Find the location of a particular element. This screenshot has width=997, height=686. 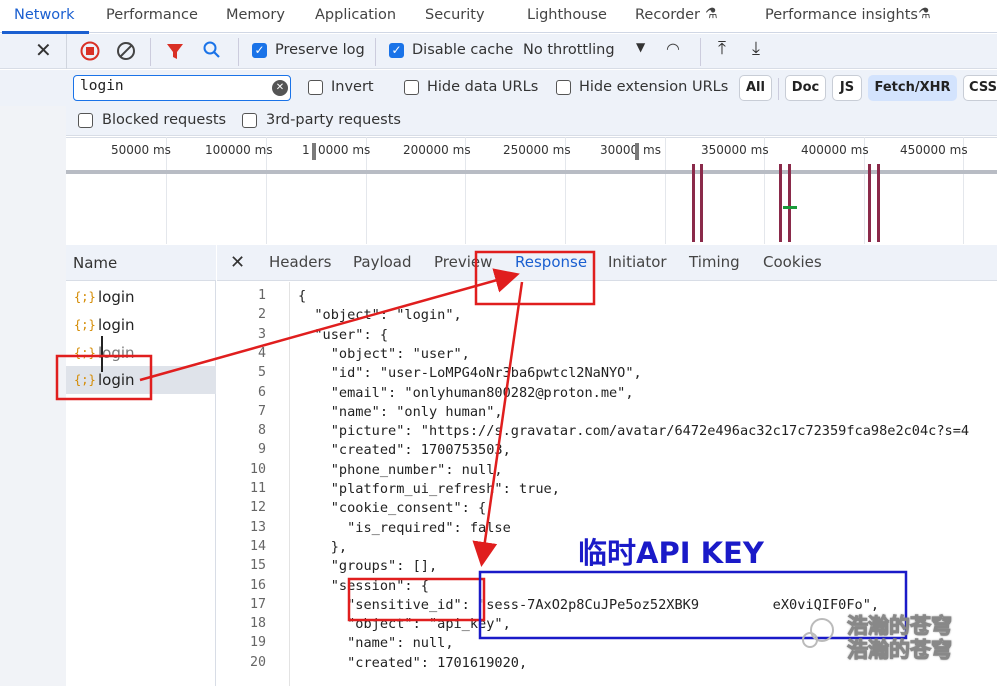

chip-css: CSS is located at coordinates (980, 88).